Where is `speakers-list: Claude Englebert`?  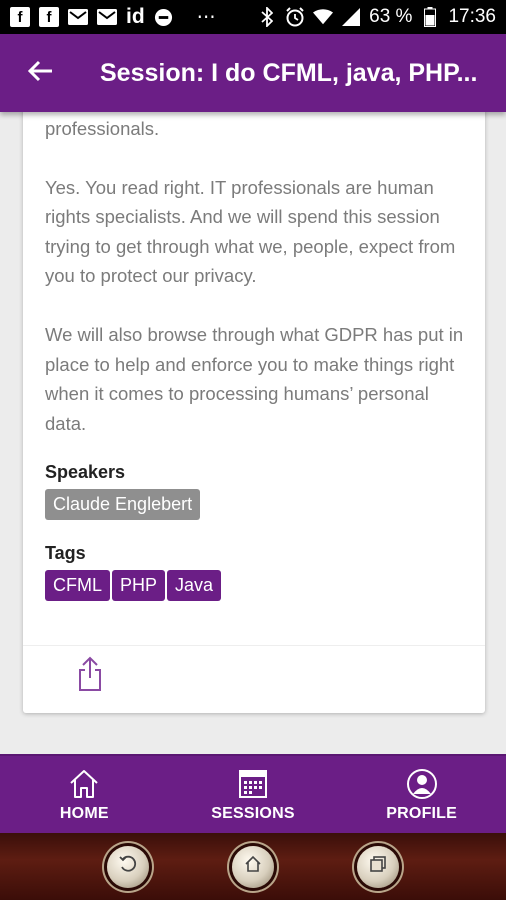 speakers-list: Claude Englebert is located at coordinates (123, 504).